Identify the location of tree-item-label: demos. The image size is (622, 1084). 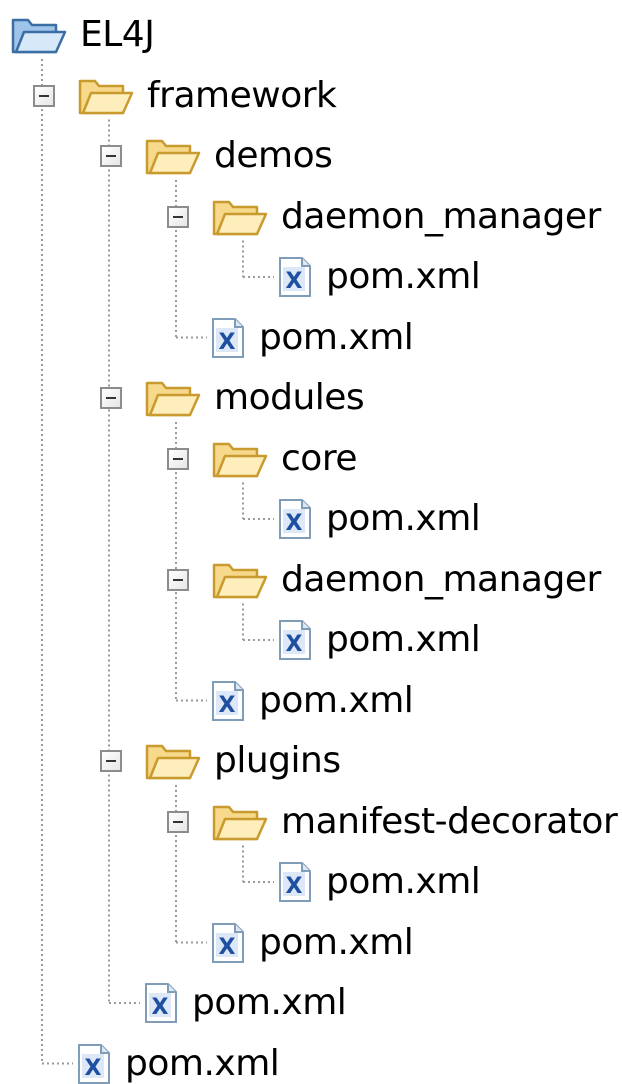
(273, 155).